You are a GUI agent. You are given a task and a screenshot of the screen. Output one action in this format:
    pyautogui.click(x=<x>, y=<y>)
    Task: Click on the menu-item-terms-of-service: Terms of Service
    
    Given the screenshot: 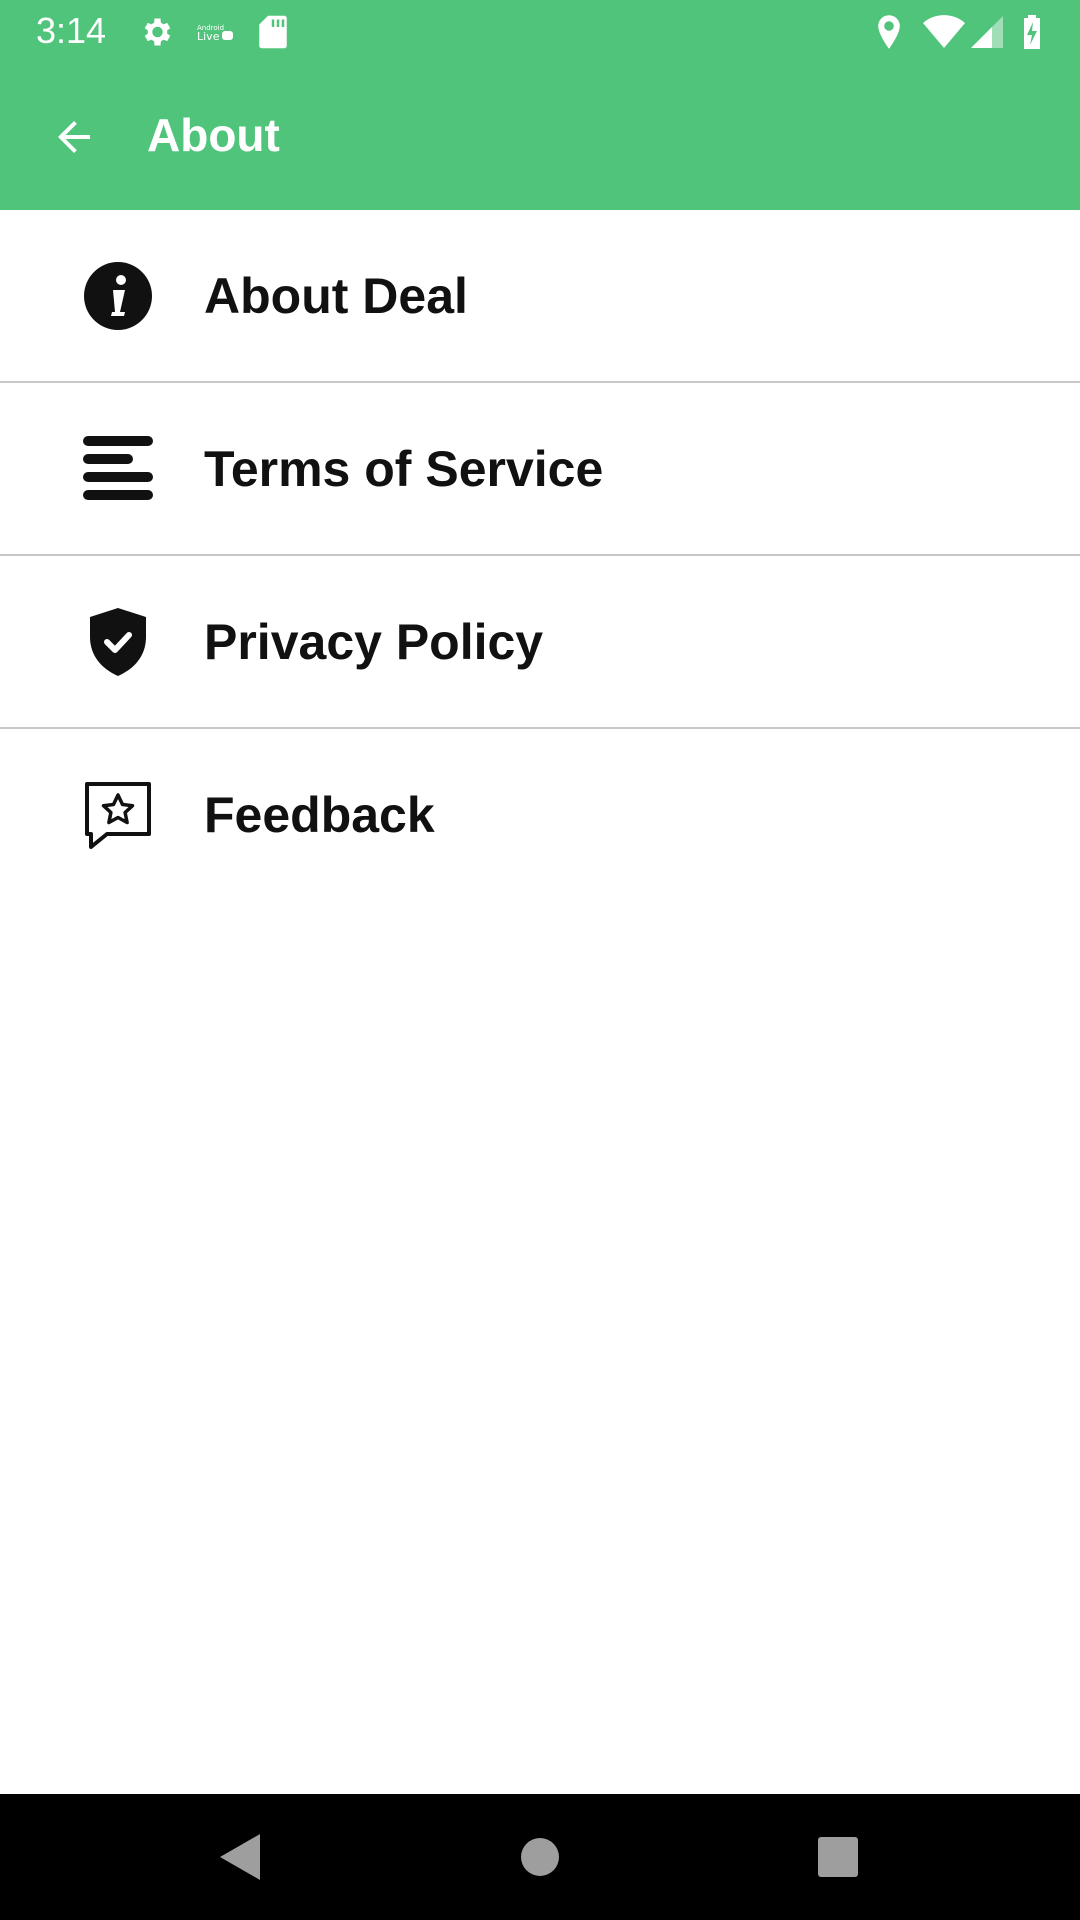 What is the action you would take?
    pyautogui.click(x=540, y=469)
    